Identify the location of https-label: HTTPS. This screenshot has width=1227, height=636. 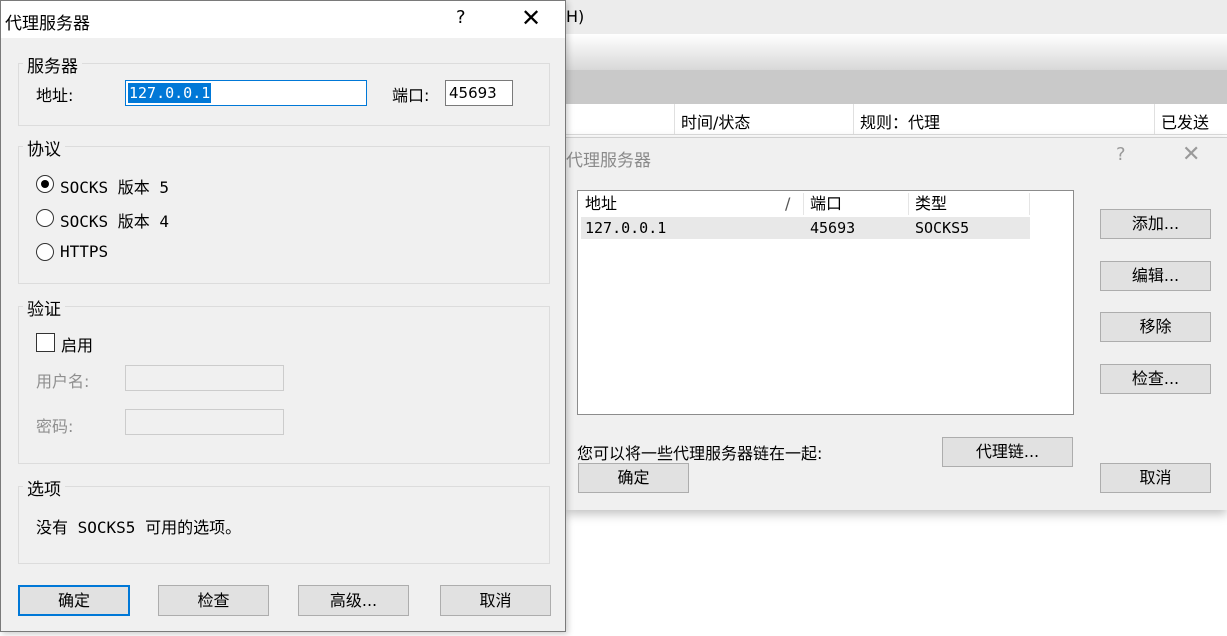
(84, 251).